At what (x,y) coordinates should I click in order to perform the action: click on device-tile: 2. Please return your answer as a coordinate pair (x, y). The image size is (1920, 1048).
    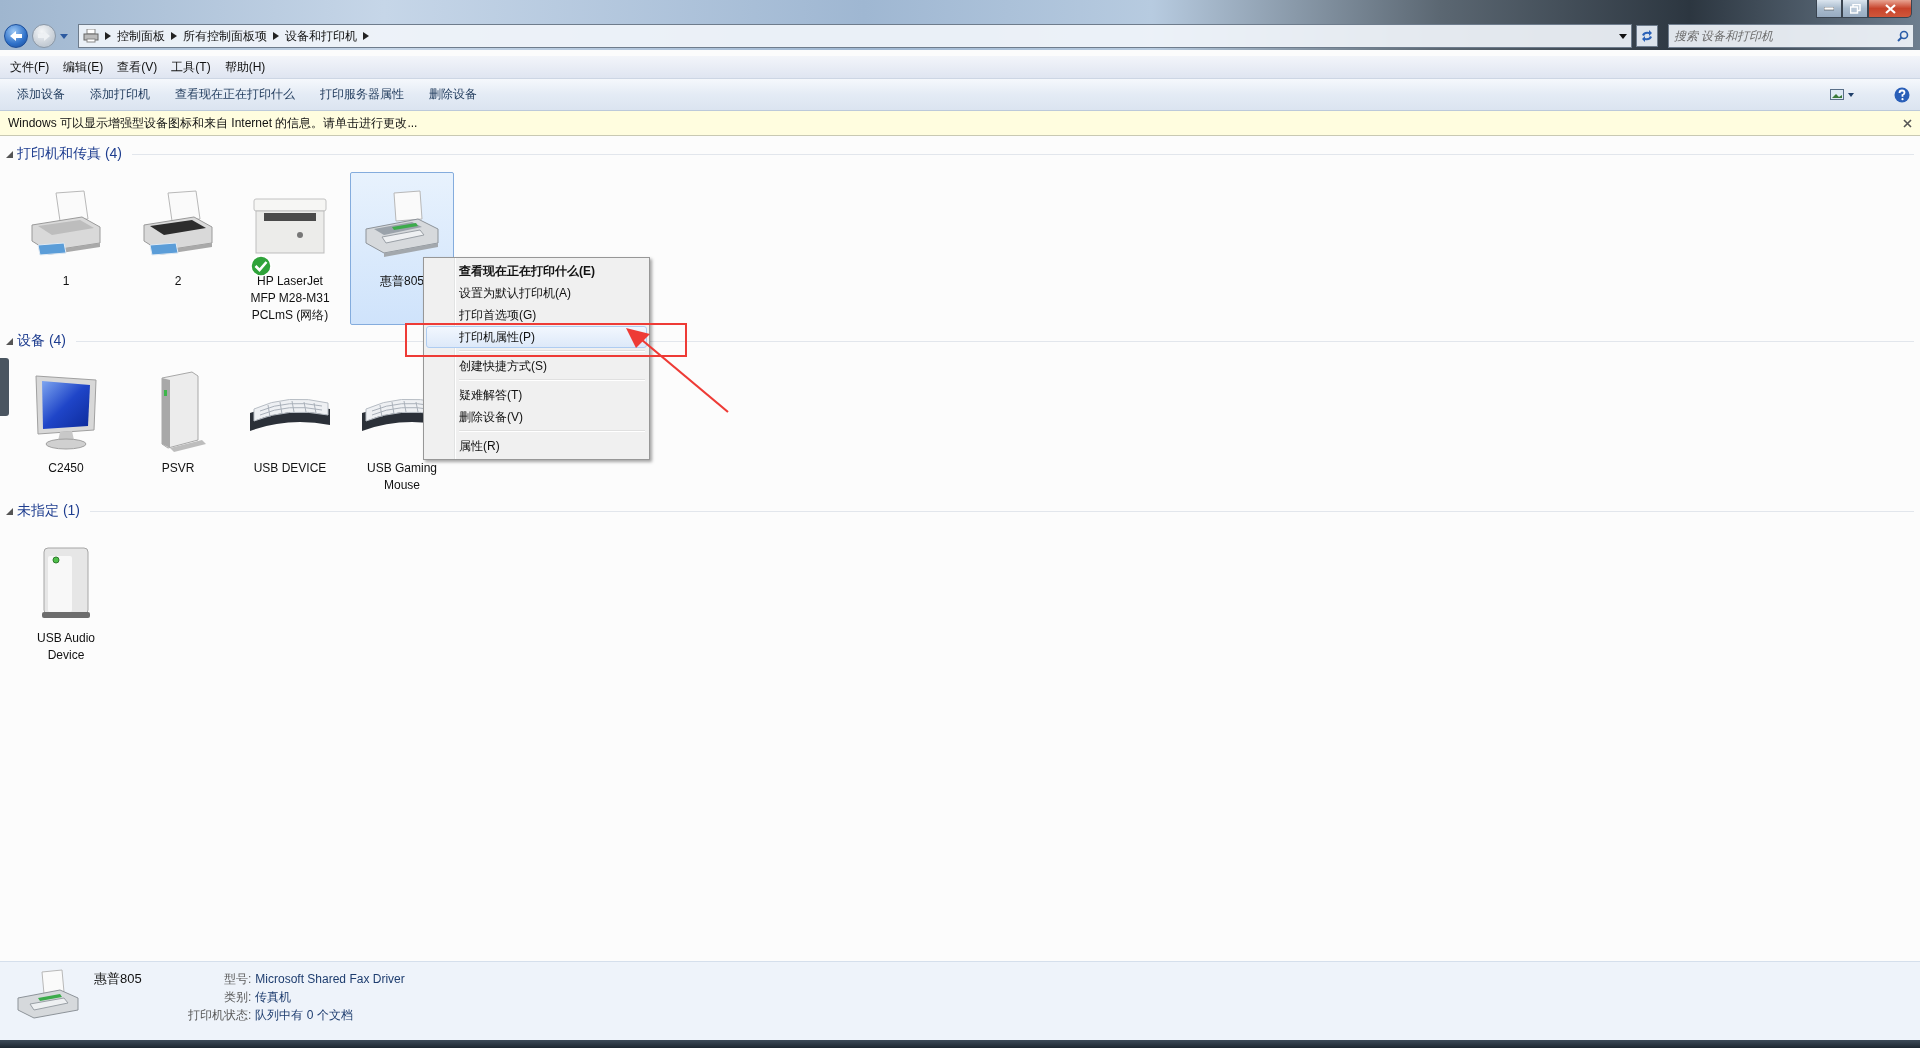
    Looking at the image, I should click on (178, 248).